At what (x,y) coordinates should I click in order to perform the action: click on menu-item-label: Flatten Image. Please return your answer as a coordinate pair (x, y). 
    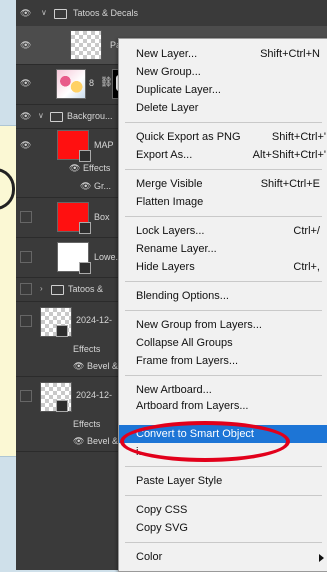
    Looking at the image, I should click on (170, 202).